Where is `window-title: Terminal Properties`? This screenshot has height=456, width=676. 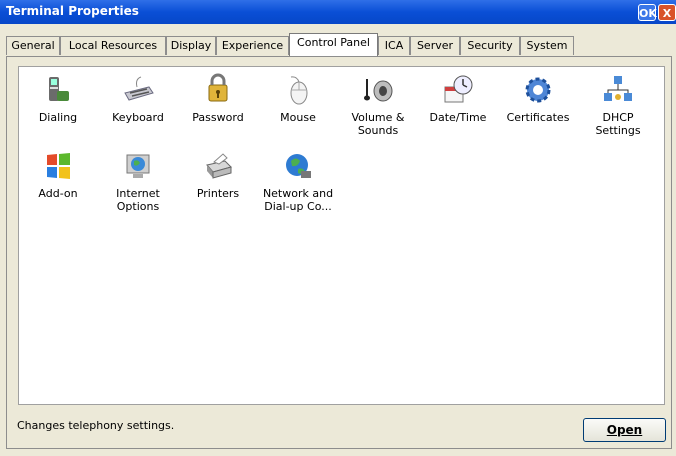
window-title: Terminal Properties is located at coordinates (72, 11).